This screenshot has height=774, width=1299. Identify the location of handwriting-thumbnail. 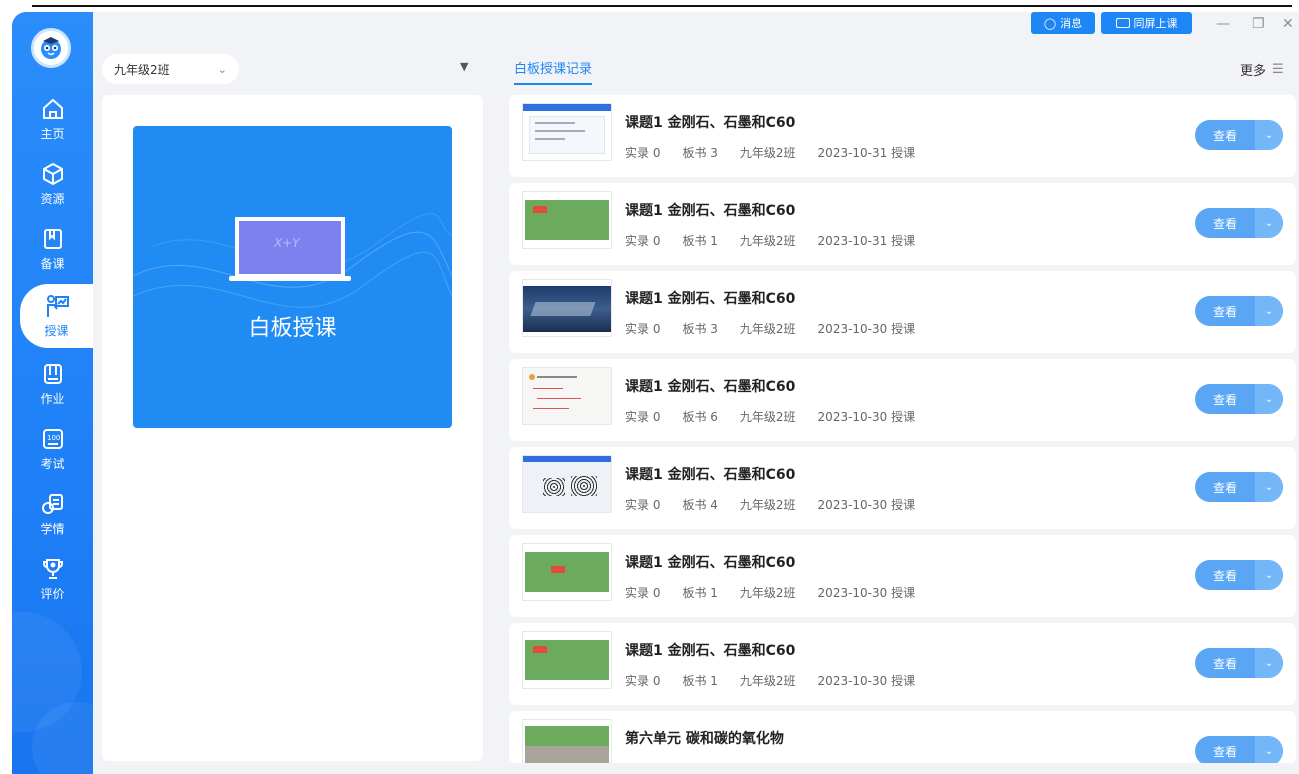
(567, 396).